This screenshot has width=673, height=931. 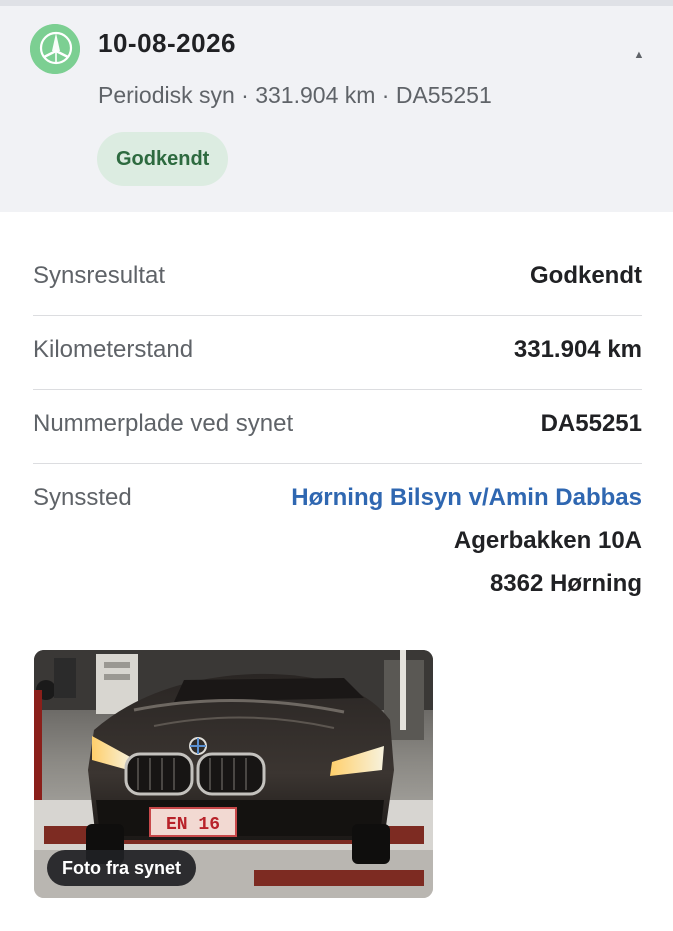 What do you see at coordinates (547, 540) in the screenshot?
I see `address-street: Agerbakken 10A` at bounding box center [547, 540].